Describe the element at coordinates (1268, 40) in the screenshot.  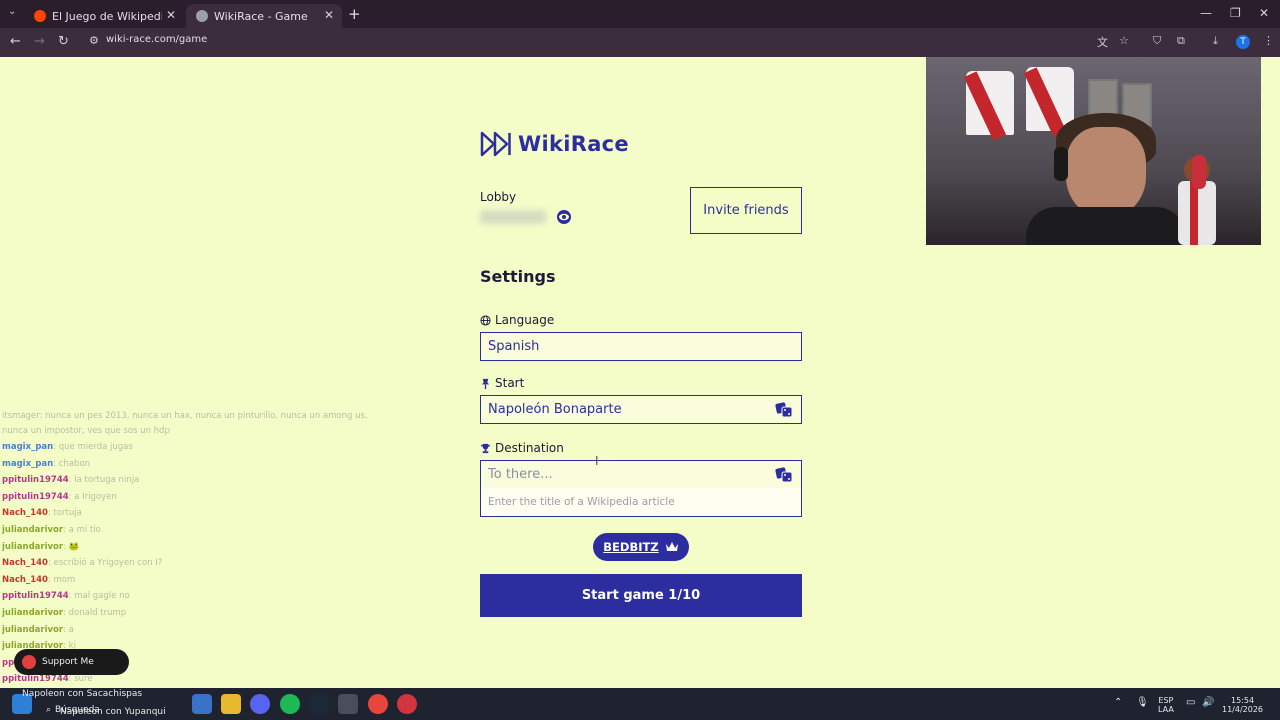
I see `menu-kebab-icon: ⋮` at that location.